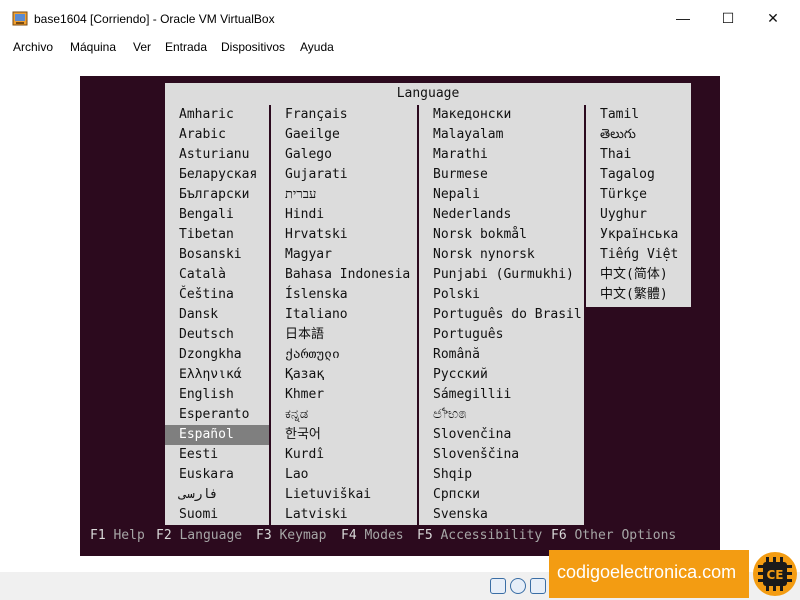  Describe the element at coordinates (638, 275) in the screenshot. I see `language-option: 中文(简体)` at that location.